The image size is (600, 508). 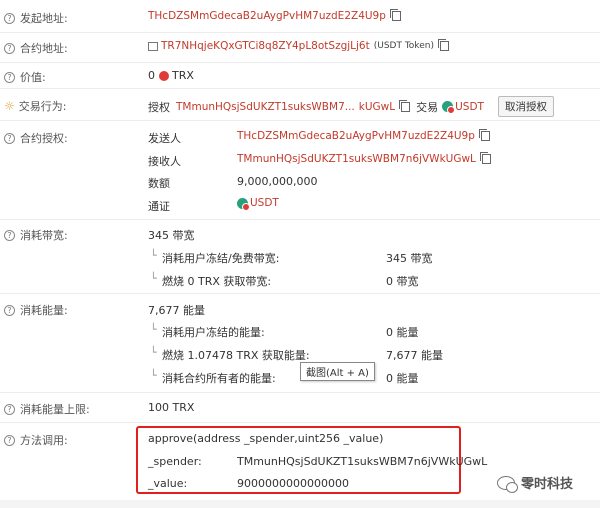 What do you see at coordinates (337, 371) in the screenshot?
I see `screenshot-tooltip: 截图(Alt + A)` at bounding box center [337, 371].